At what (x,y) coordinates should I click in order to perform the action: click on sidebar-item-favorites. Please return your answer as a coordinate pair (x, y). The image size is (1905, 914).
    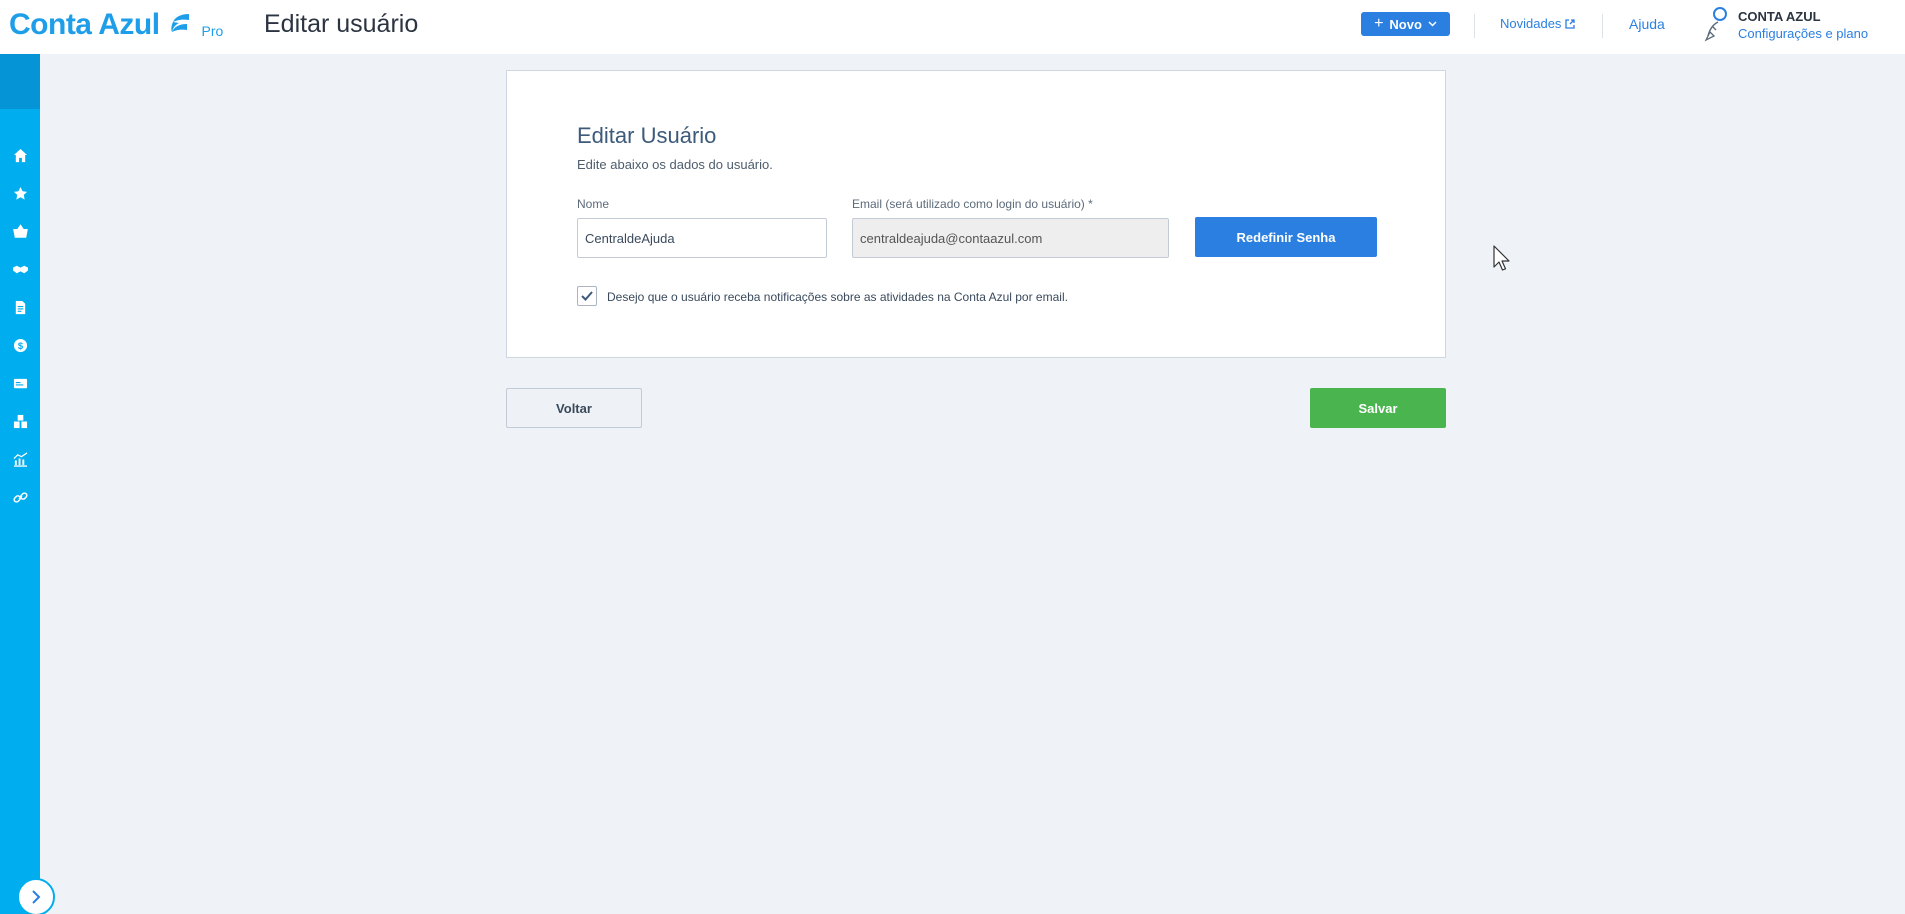
    Looking at the image, I should click on (20, 193).